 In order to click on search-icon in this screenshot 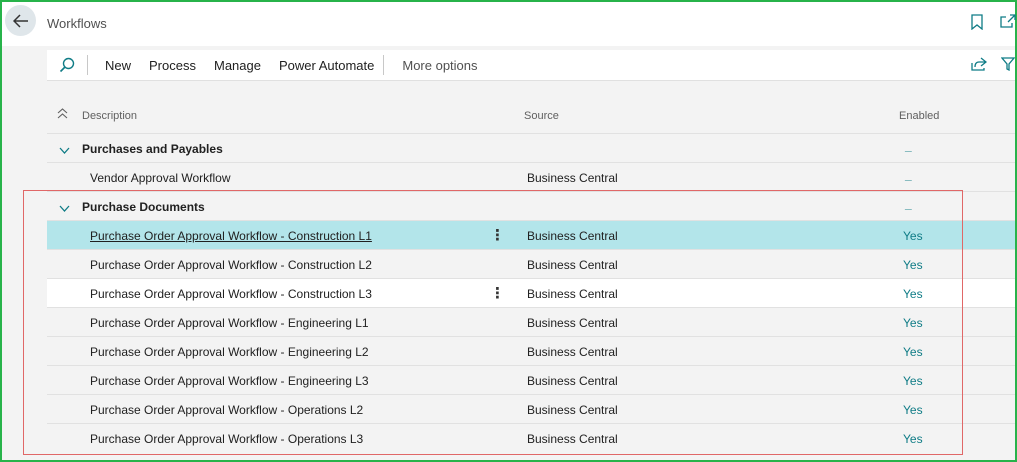, I will do `click(67, 65)`.